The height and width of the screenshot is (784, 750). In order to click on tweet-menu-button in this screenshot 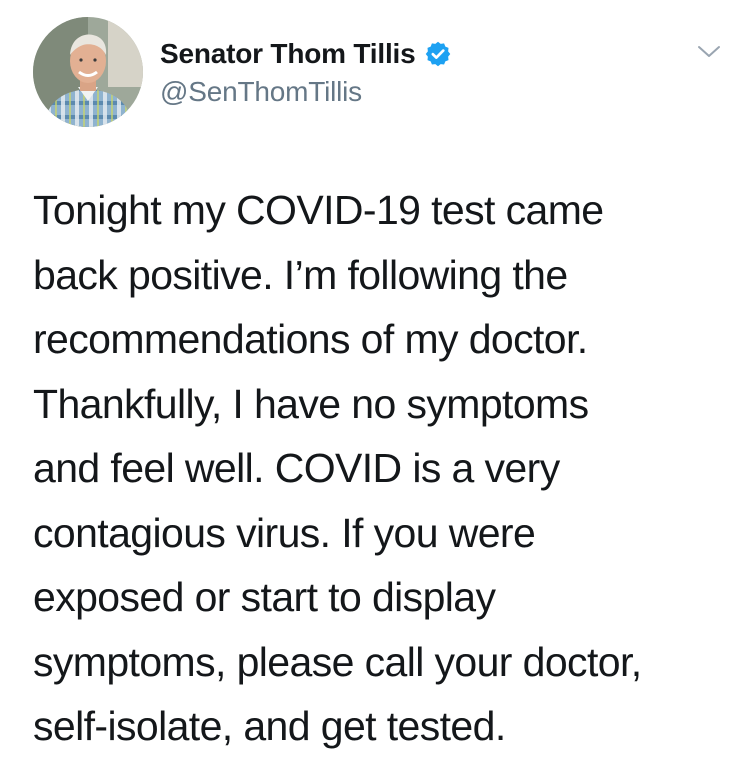, I will do `click(709, 52)`.